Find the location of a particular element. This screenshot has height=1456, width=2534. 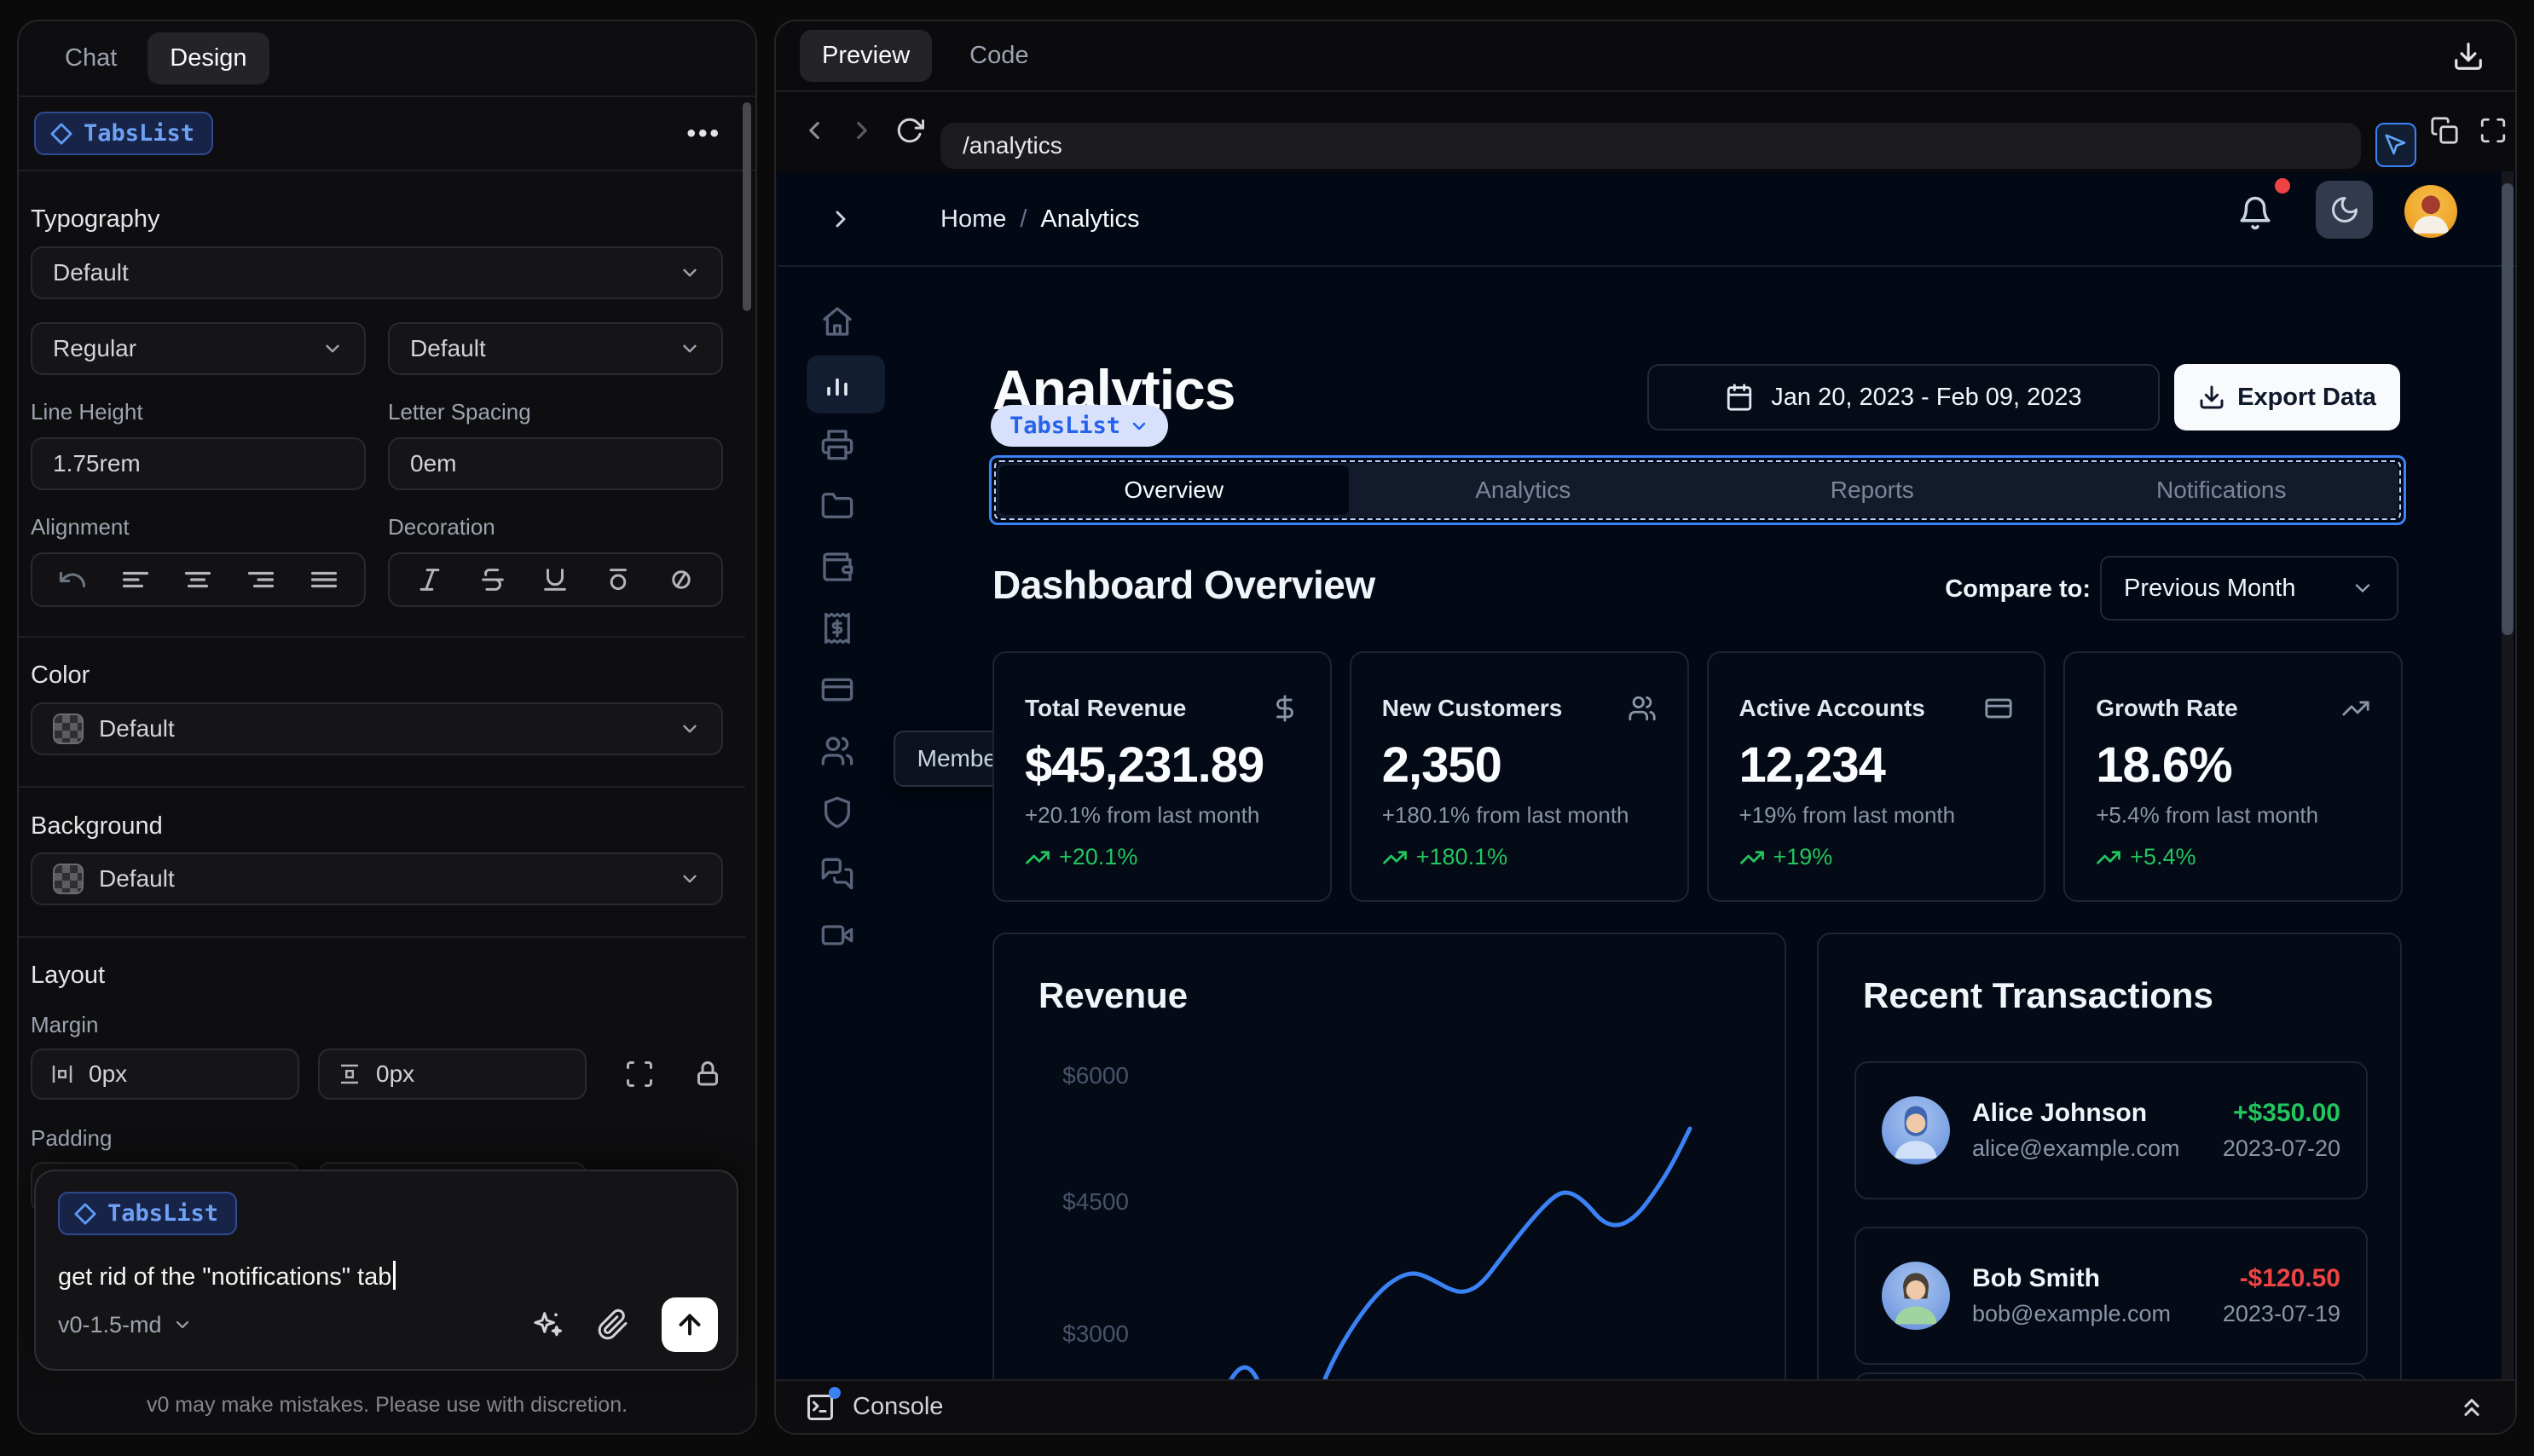

folder-icon is located at coordinates (837, 505).